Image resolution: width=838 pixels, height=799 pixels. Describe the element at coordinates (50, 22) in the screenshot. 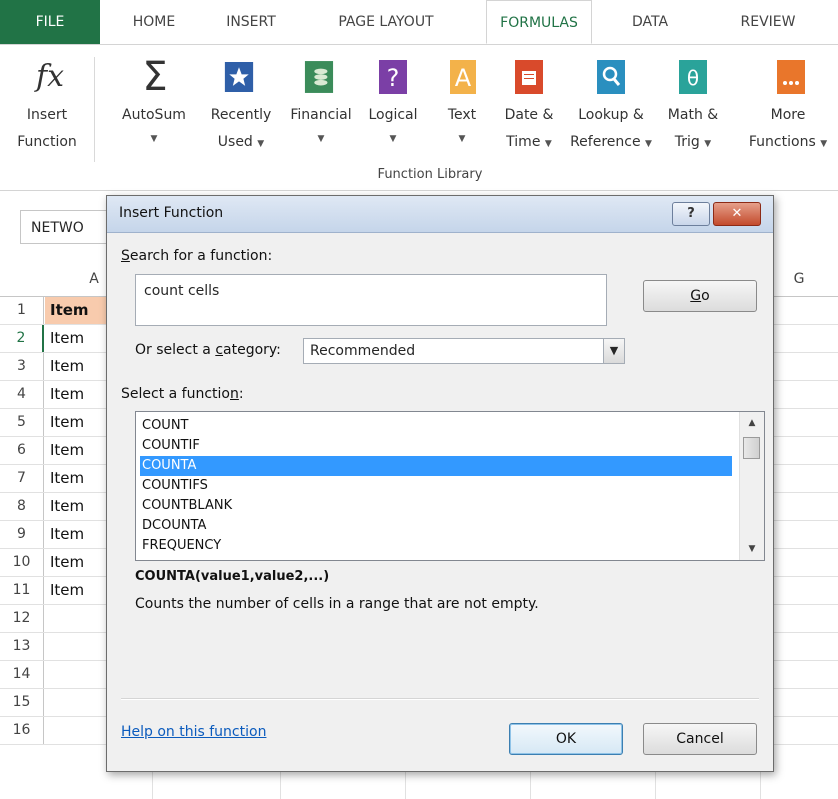

I see `tab-file: FILE` at that location.